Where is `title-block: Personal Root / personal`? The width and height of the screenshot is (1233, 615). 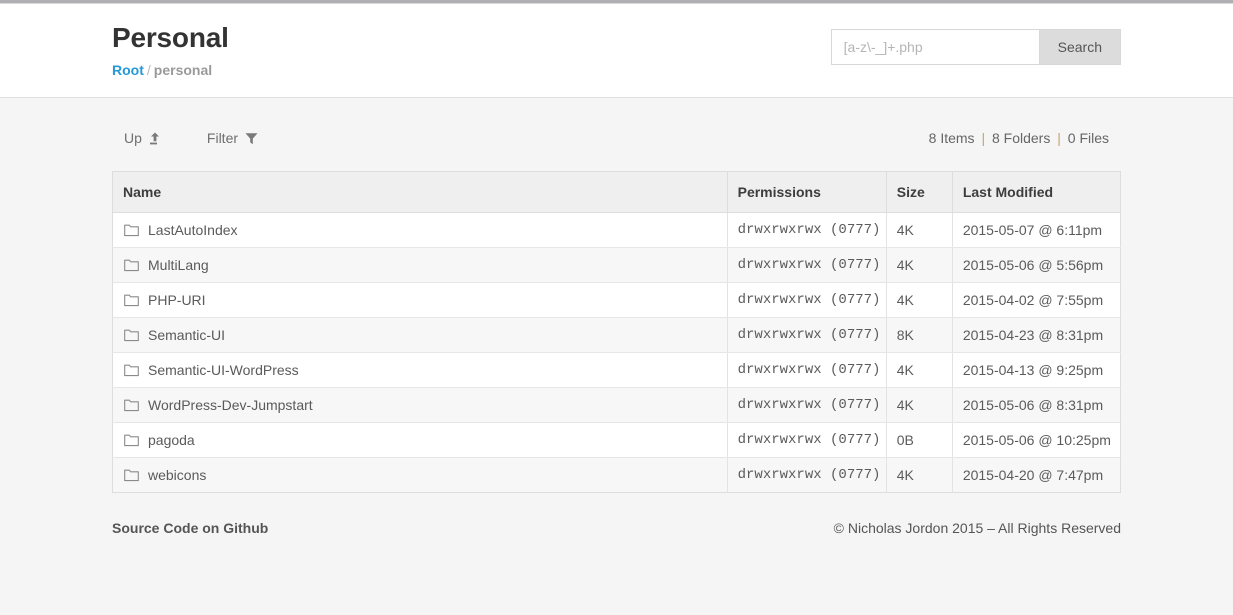 title-block: Personal Root / personal is located at coordinates (170, 50).